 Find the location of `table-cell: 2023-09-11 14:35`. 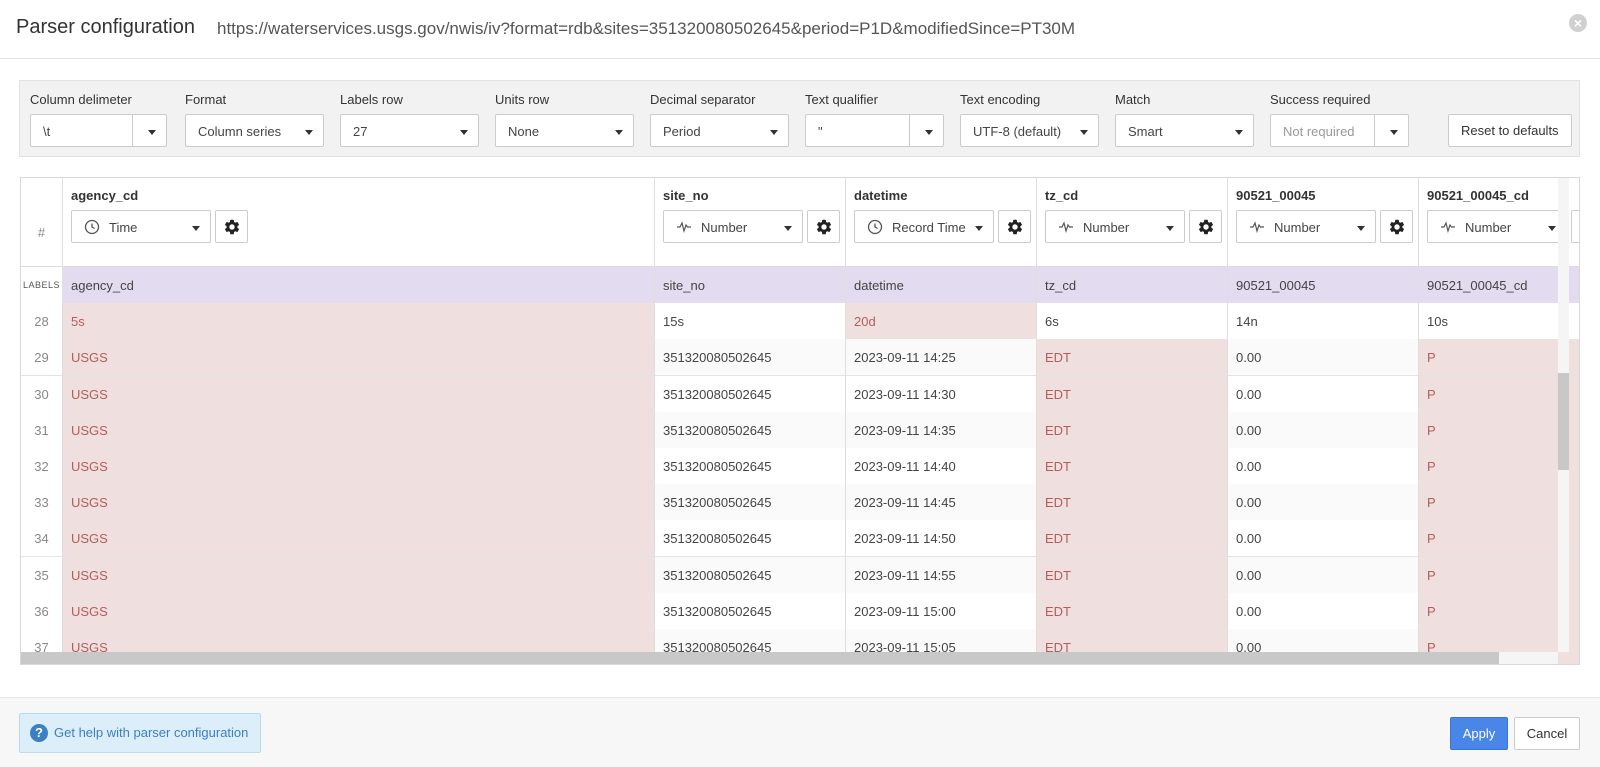

table-cell: 2023-09-11 14:35 is located at coordinates (941, 430).